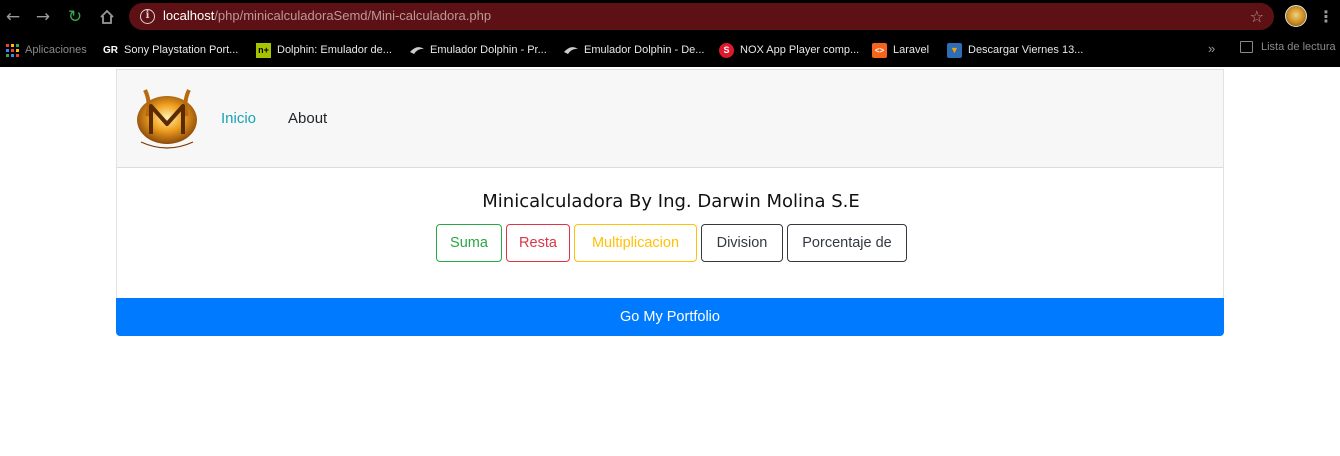  Describe the element at coordinates (147, 16) in the screenshot. I see `info-icon: i` at that location.